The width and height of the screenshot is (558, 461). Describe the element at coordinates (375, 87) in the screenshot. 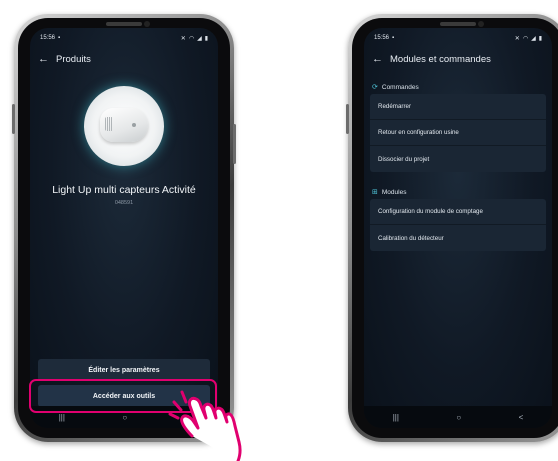

I see `commands-icon: ⟳` at that location.